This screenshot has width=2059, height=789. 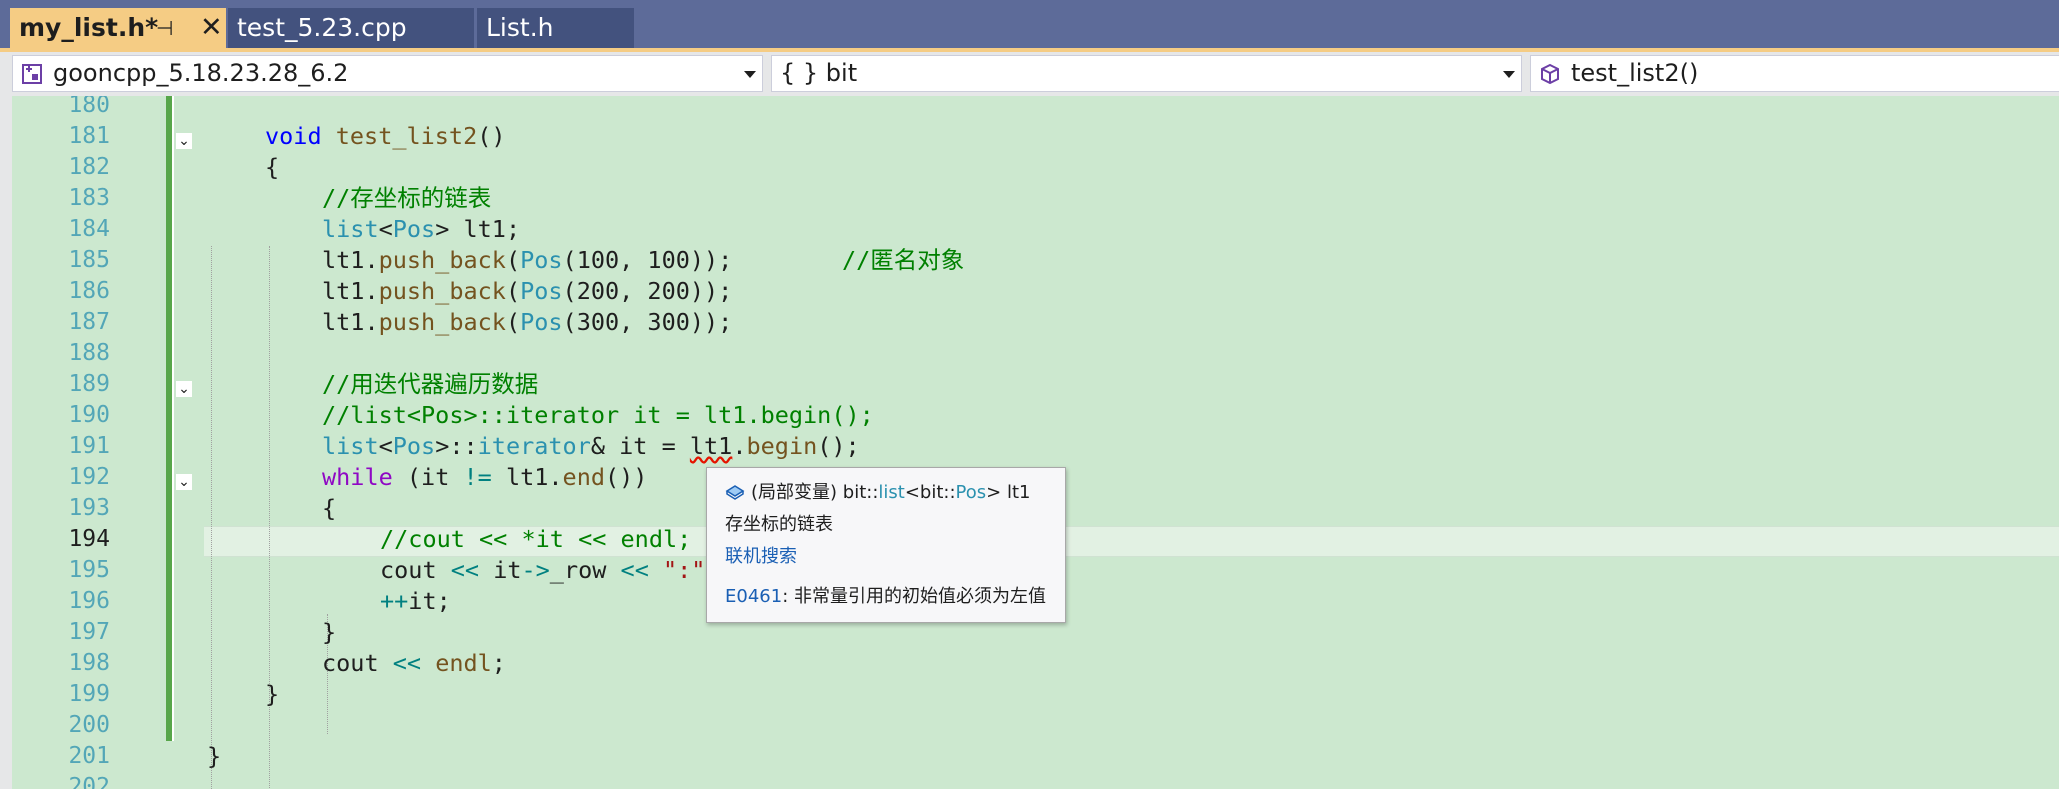 I want to click on line-number: 200, so click(x=89, y=725).